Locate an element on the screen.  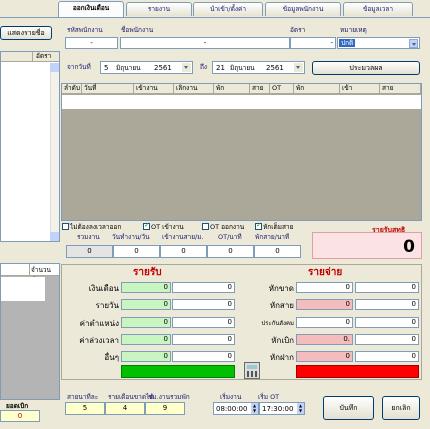
income-daily-value-2: 0 is located at coordinates (203, 304).